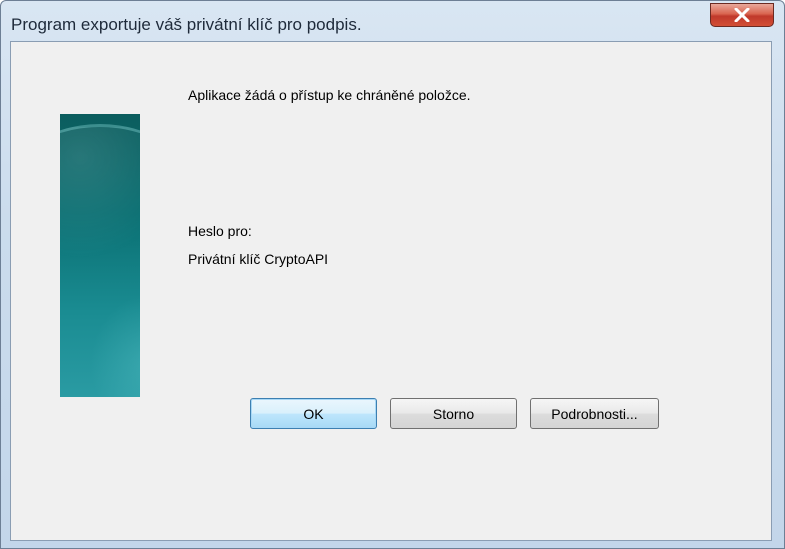 The width and height of the screenshot is (785, 549). Describe the element at coordinates (453, 413) in the screenshot. I see `cancel-button: Storno` at that location.